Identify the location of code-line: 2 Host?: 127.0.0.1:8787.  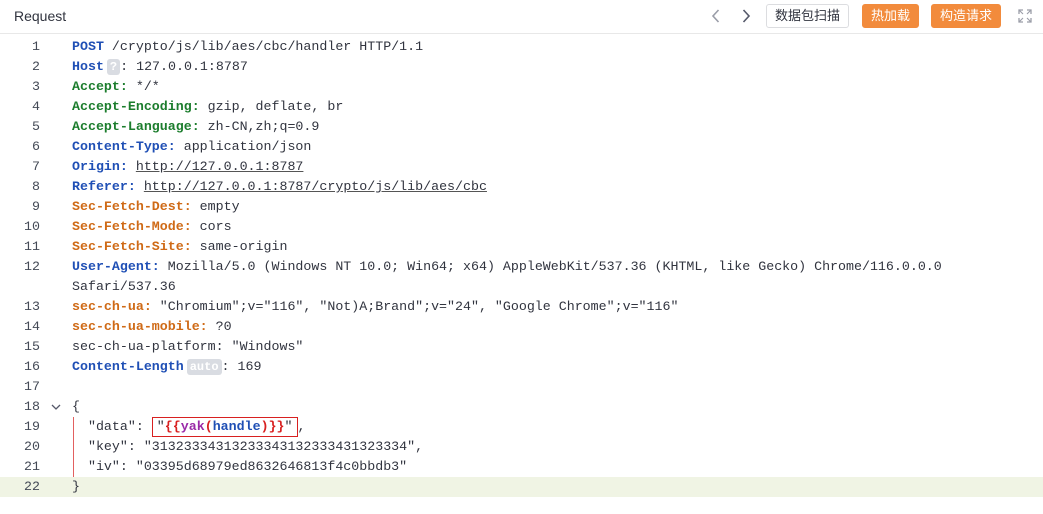
(521, 67).